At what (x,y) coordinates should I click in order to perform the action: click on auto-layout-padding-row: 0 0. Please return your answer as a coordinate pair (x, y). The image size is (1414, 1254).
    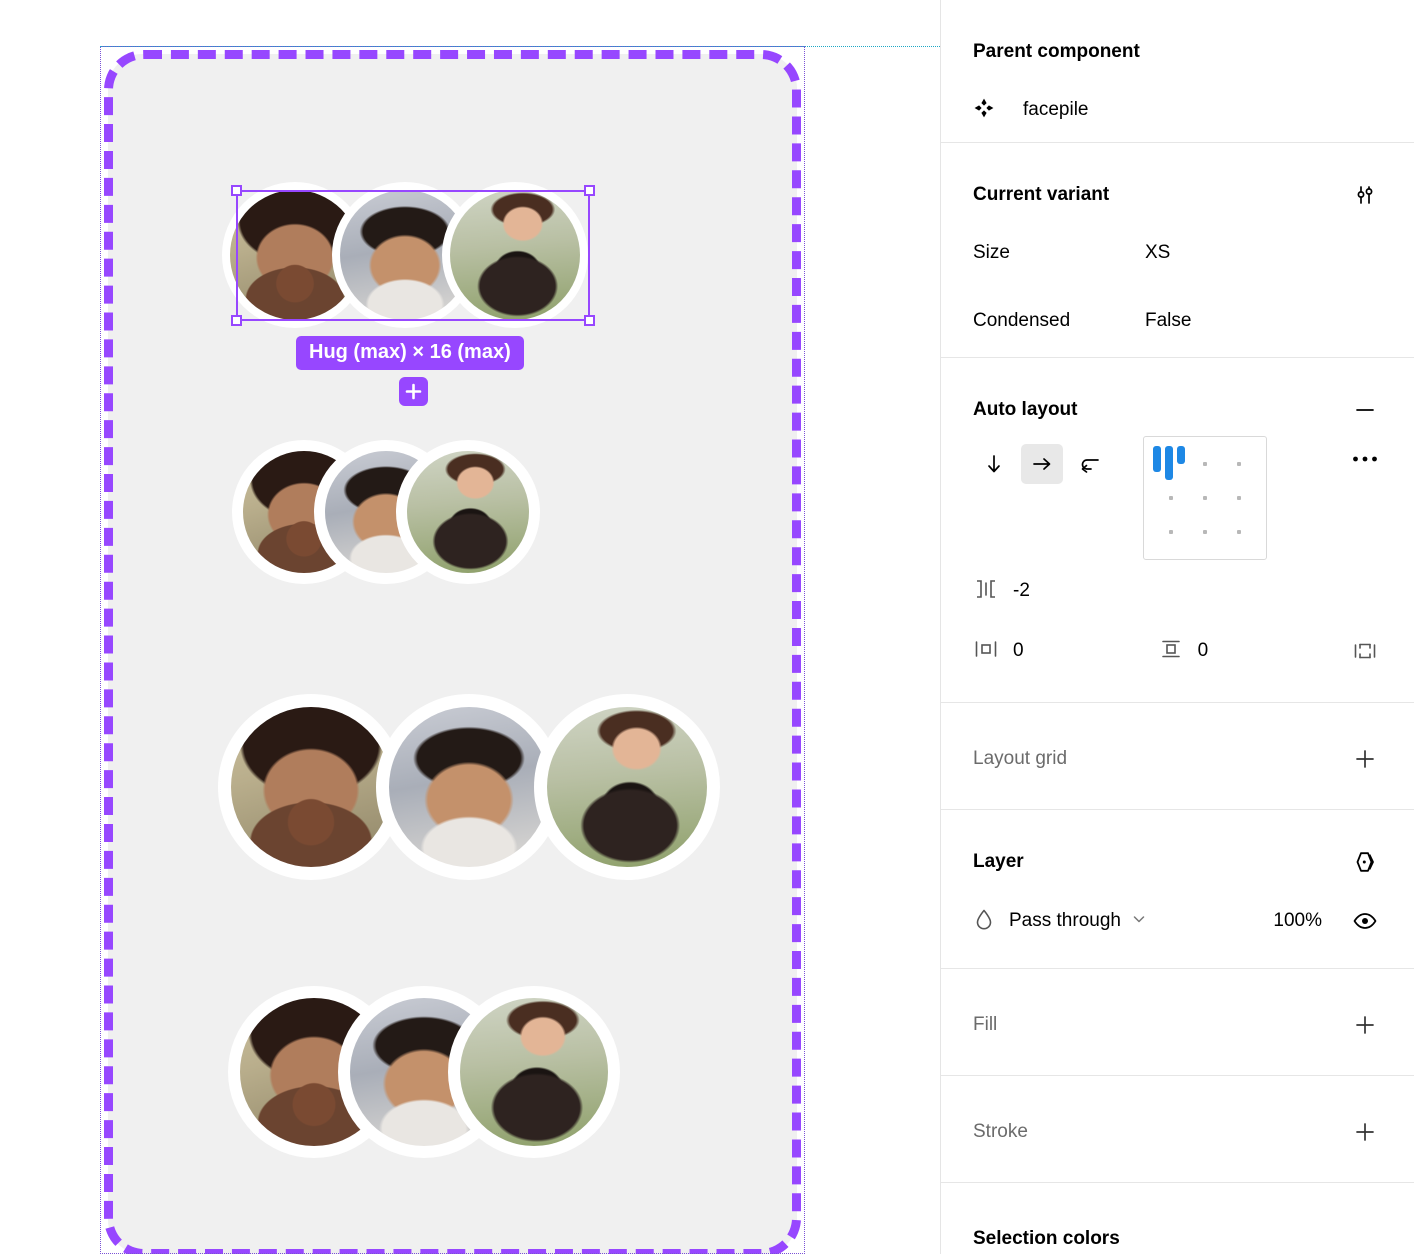
    Looking at the image, I should click on (1177, 651).